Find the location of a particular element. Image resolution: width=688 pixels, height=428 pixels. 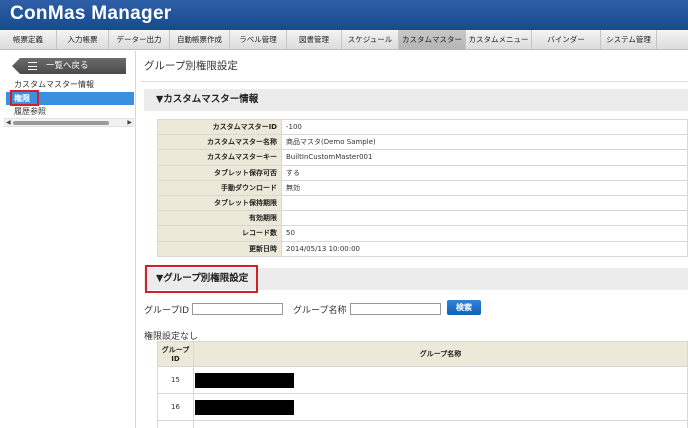

group-id-cell: 15 is located at coordinates (175, 380).